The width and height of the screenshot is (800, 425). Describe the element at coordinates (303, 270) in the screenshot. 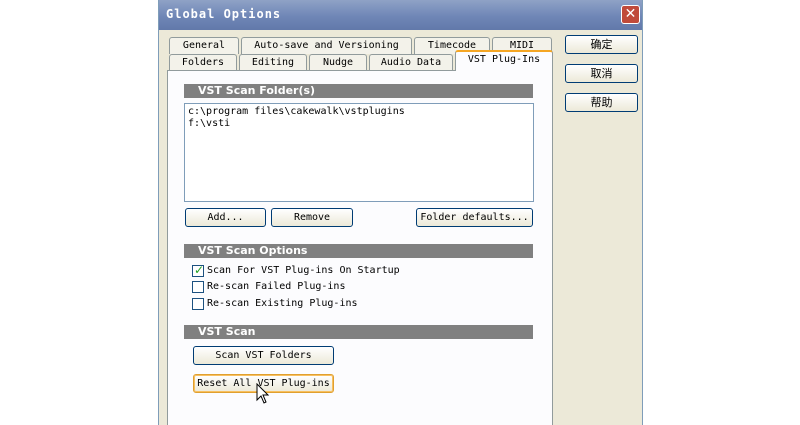

I see `scan-on-startup-label: Scan For VST Plug-ins On Startup` at that location.